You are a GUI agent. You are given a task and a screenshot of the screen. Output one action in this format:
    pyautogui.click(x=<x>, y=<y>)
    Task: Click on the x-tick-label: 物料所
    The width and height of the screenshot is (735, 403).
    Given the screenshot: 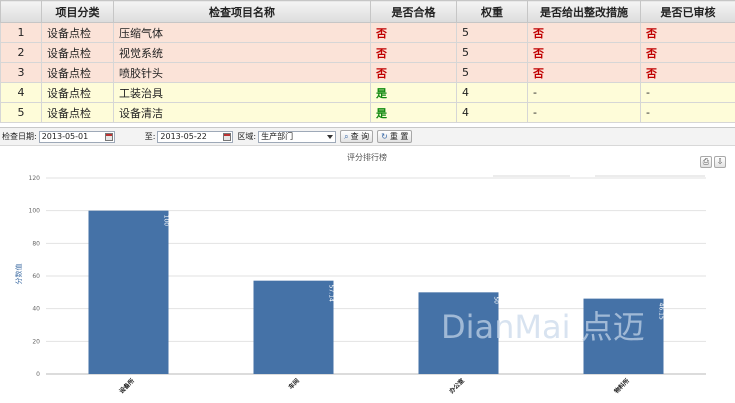 What is the action you would take?
    pyautogui.click(x=622, y=386)
    